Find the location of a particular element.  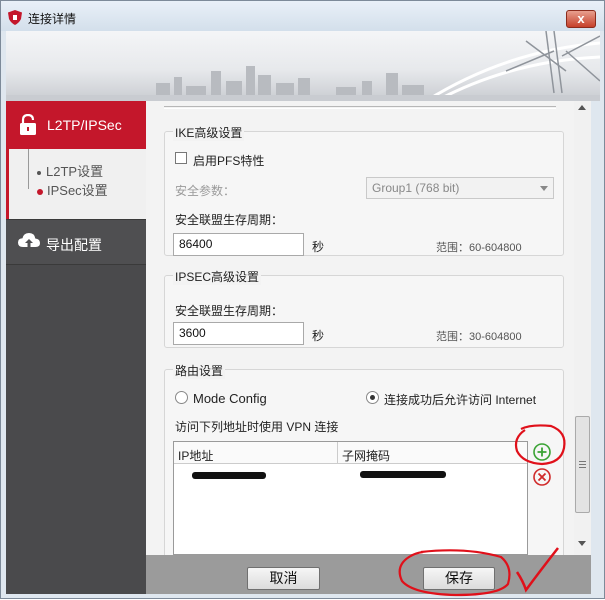

window-title: 连接详情 is located at coordinates (52, 19).